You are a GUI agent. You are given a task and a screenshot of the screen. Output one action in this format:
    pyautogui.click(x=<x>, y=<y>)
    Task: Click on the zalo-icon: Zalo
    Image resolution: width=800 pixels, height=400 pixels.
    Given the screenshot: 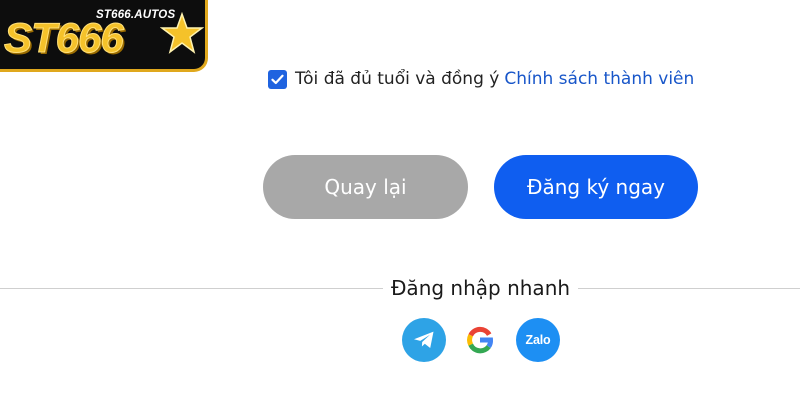 What is the action you would take?
    pyautogui.click(x=538, y=340)
    